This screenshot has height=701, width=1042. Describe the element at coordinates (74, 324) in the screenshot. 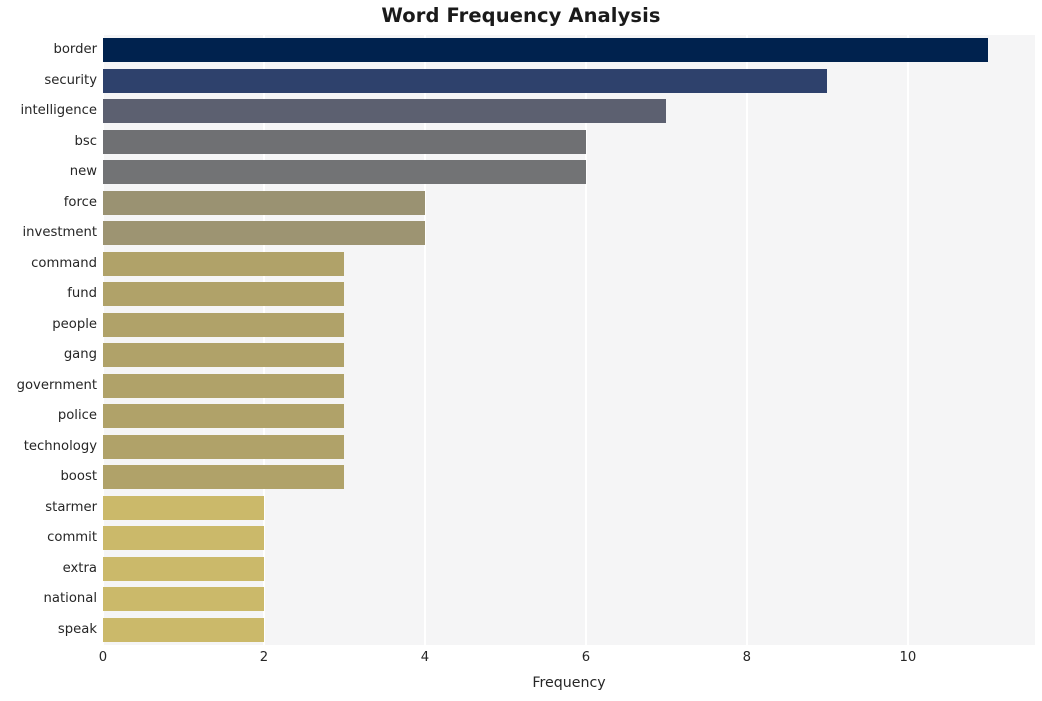

I see `y-tick-label-people: people` at that location.